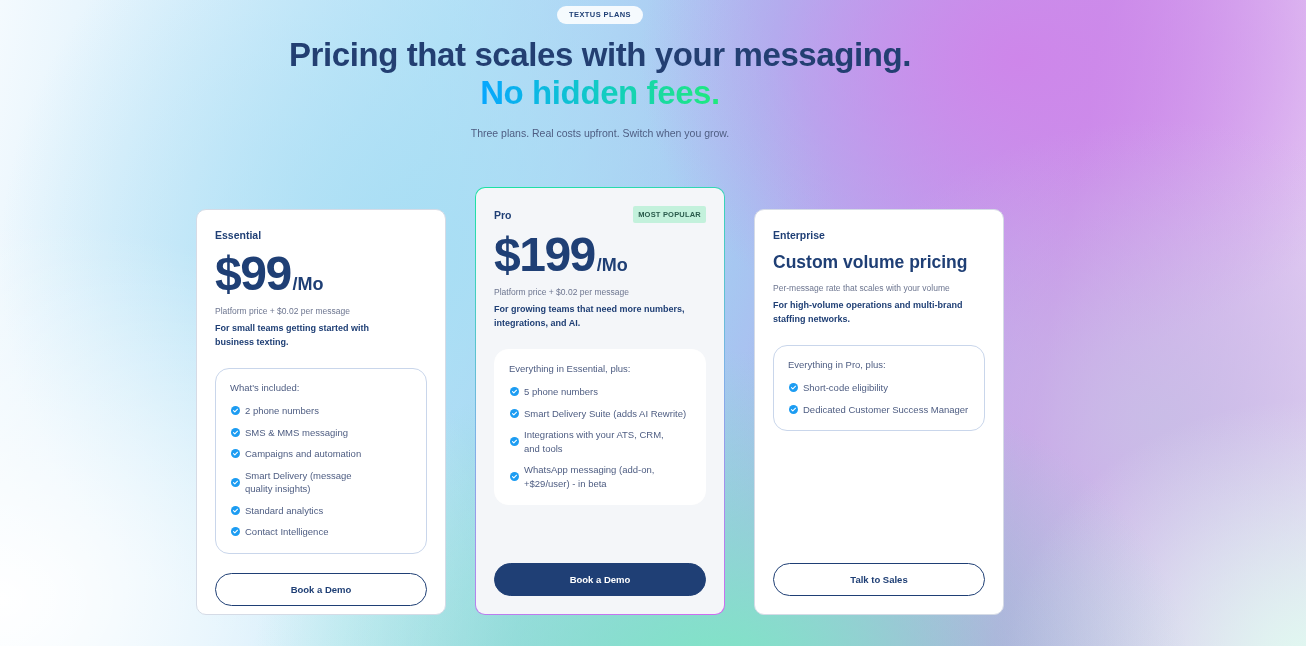 The width and height of the screenshot is (1306, 646). I want to click on feature-text: Smart Delivery Suite (adds AI Rewrite), so click(605, 413).